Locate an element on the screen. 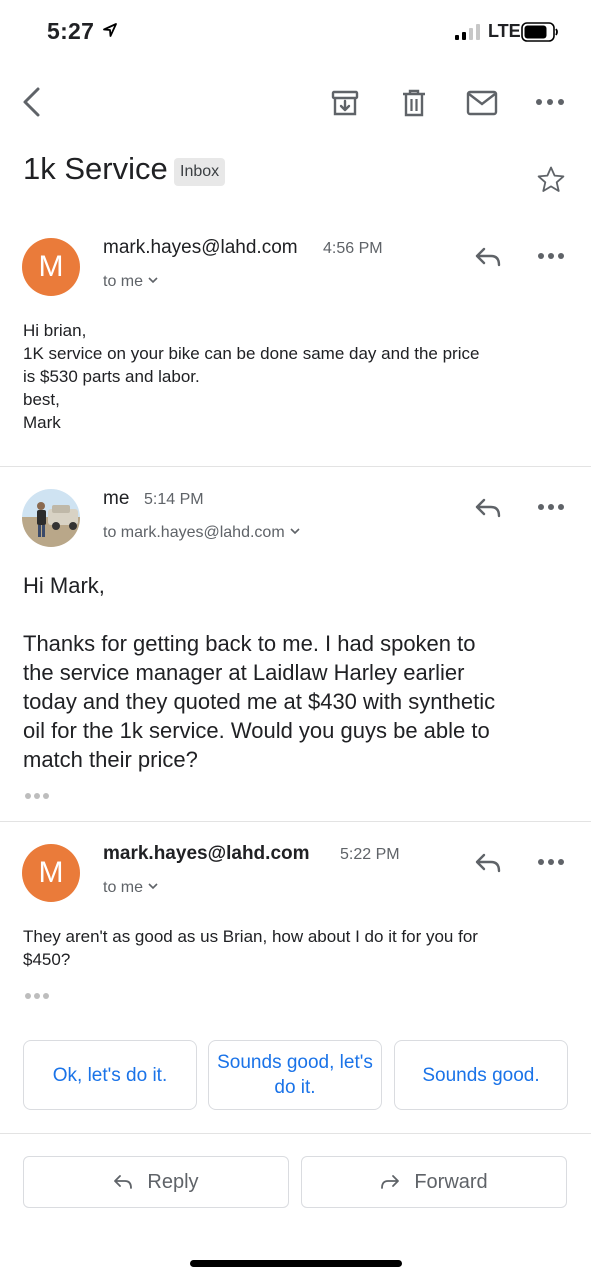 This screenshot has width=591, height=1279. subject-title: 1k Service is located at coordinates (95, 168).